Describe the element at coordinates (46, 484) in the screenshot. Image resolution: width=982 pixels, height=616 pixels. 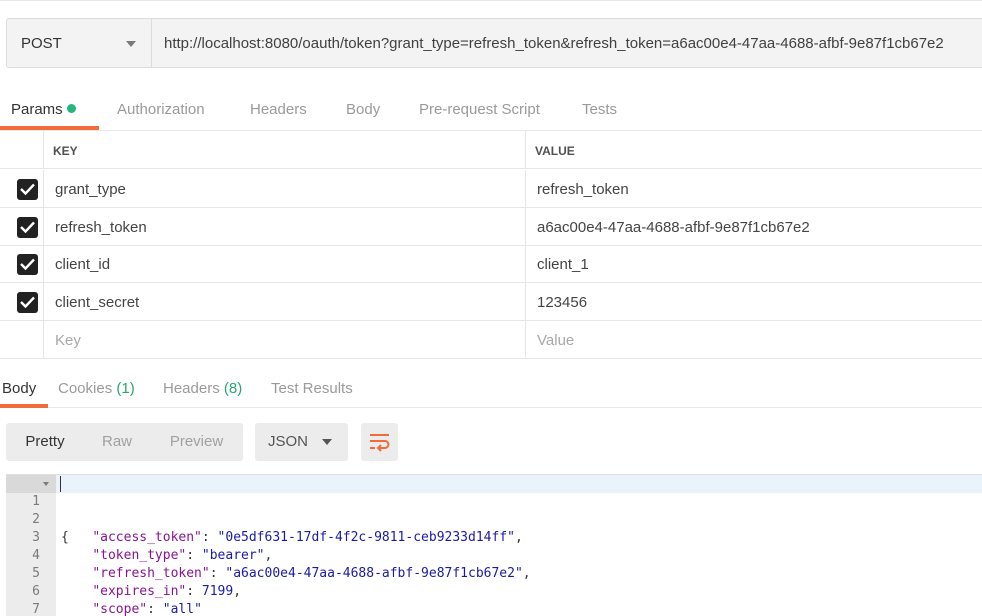
I see `fold-arrow-icon` at that location.